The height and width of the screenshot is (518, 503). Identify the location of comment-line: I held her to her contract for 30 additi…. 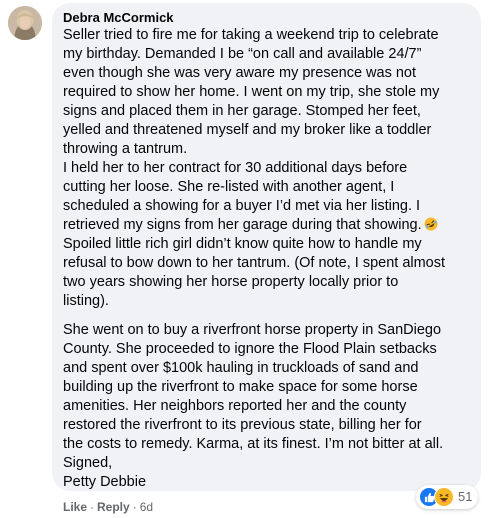
(235, 168).